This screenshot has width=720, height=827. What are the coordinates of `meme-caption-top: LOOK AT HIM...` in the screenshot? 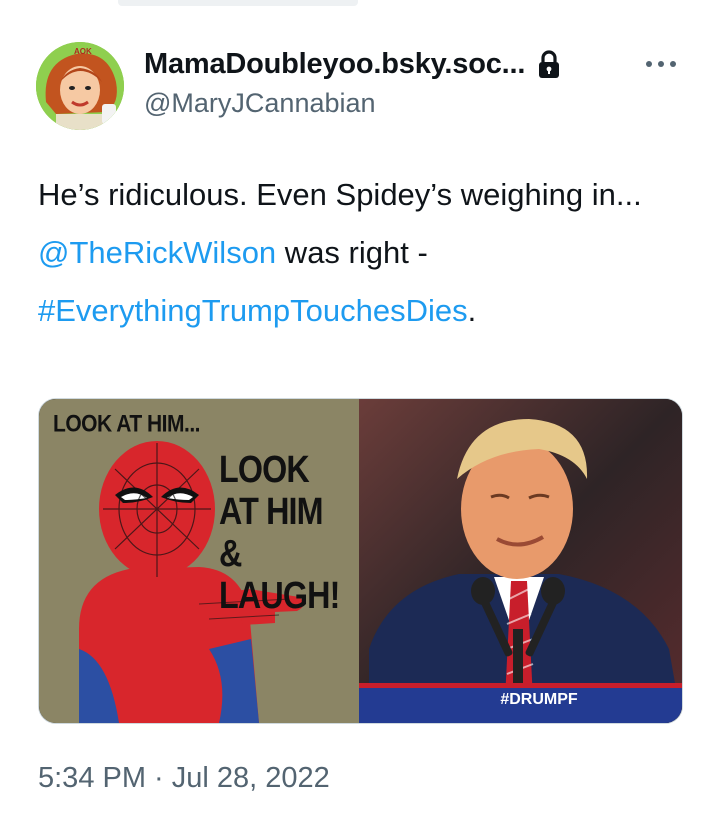 It's located at (126, 424).